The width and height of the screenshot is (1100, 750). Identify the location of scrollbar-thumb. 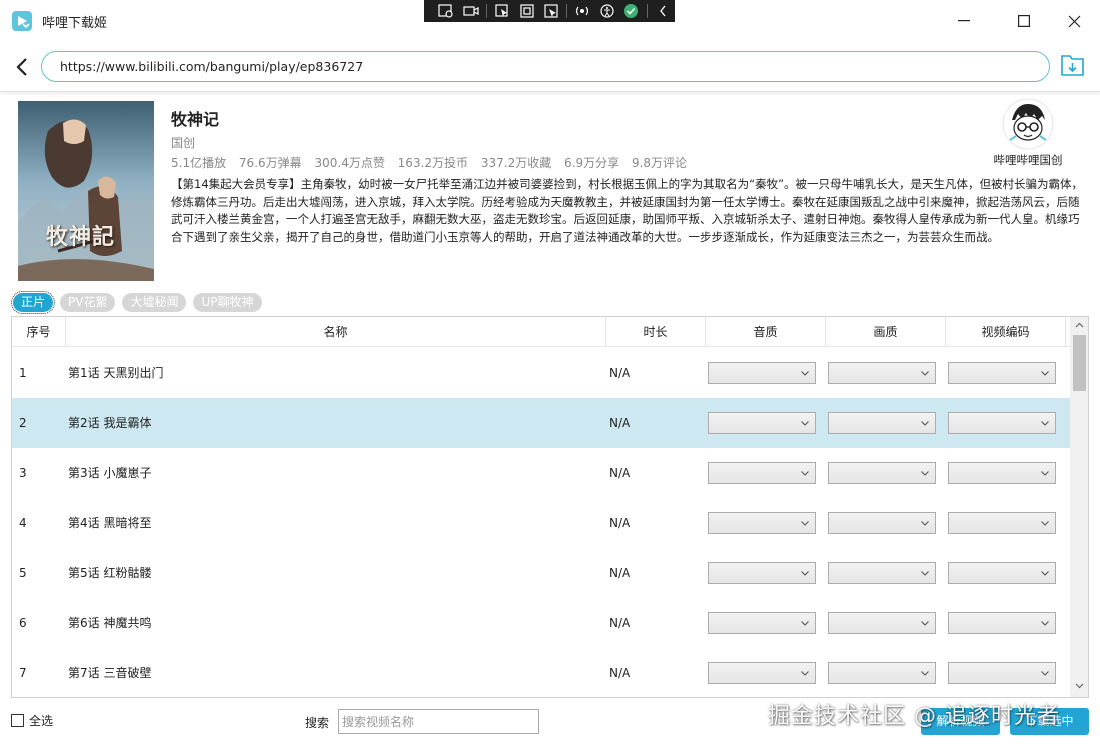
(1079, 363).